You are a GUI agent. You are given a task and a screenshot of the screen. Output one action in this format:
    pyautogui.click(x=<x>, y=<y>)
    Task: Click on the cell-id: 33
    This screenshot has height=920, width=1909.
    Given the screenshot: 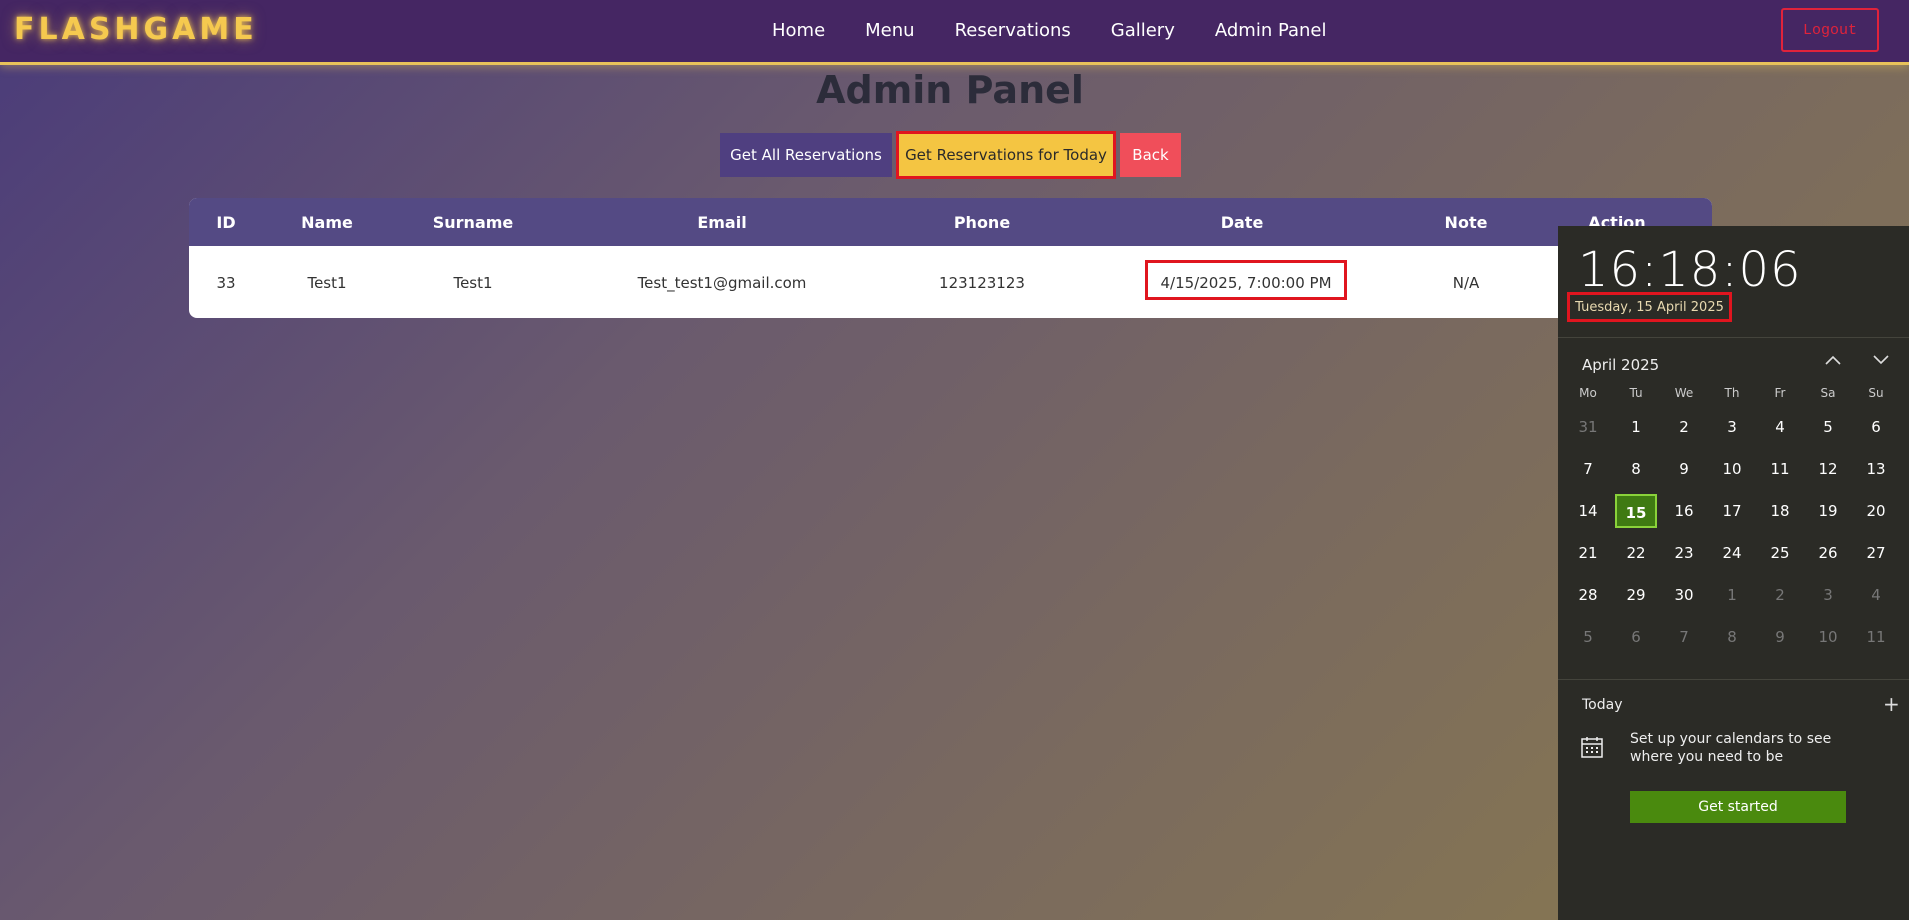 What is the action you would take?
    pyautogui.click(x=226, y=283)
    